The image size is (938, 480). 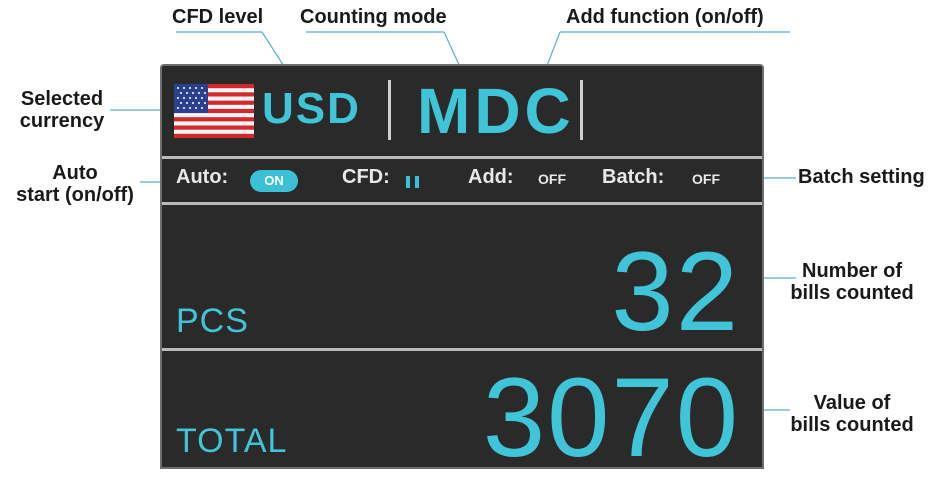 I want to click on us-flag-icon, so click(x=214, y=111).